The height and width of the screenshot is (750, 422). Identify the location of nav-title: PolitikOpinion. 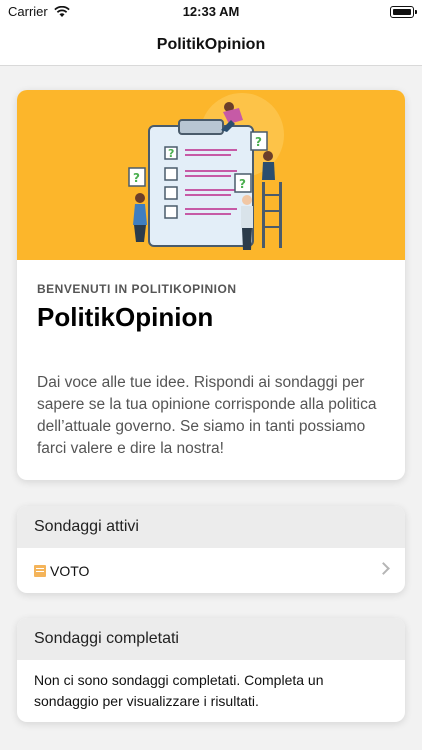
(211, 44).